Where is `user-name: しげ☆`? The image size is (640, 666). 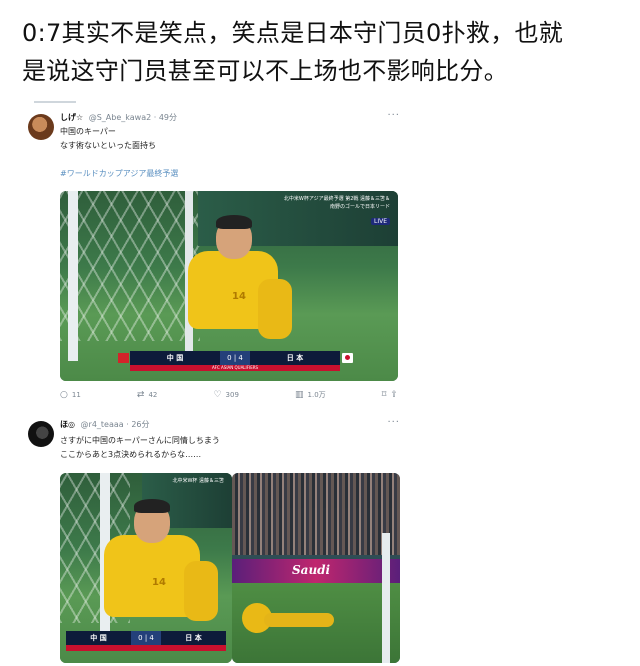 user-name: しげ☆ is located at coordinates (71, 117).